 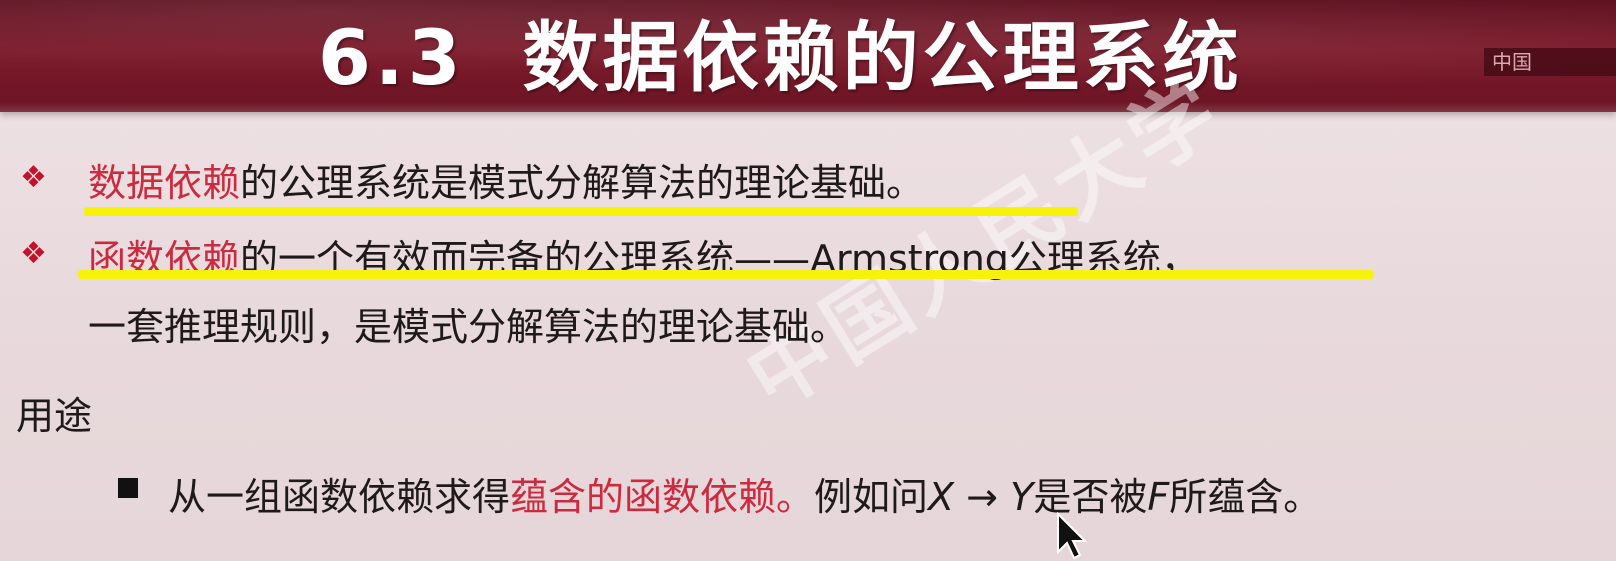 I want to click on mouse-pointer-icon, so click(x=1072, y=536).